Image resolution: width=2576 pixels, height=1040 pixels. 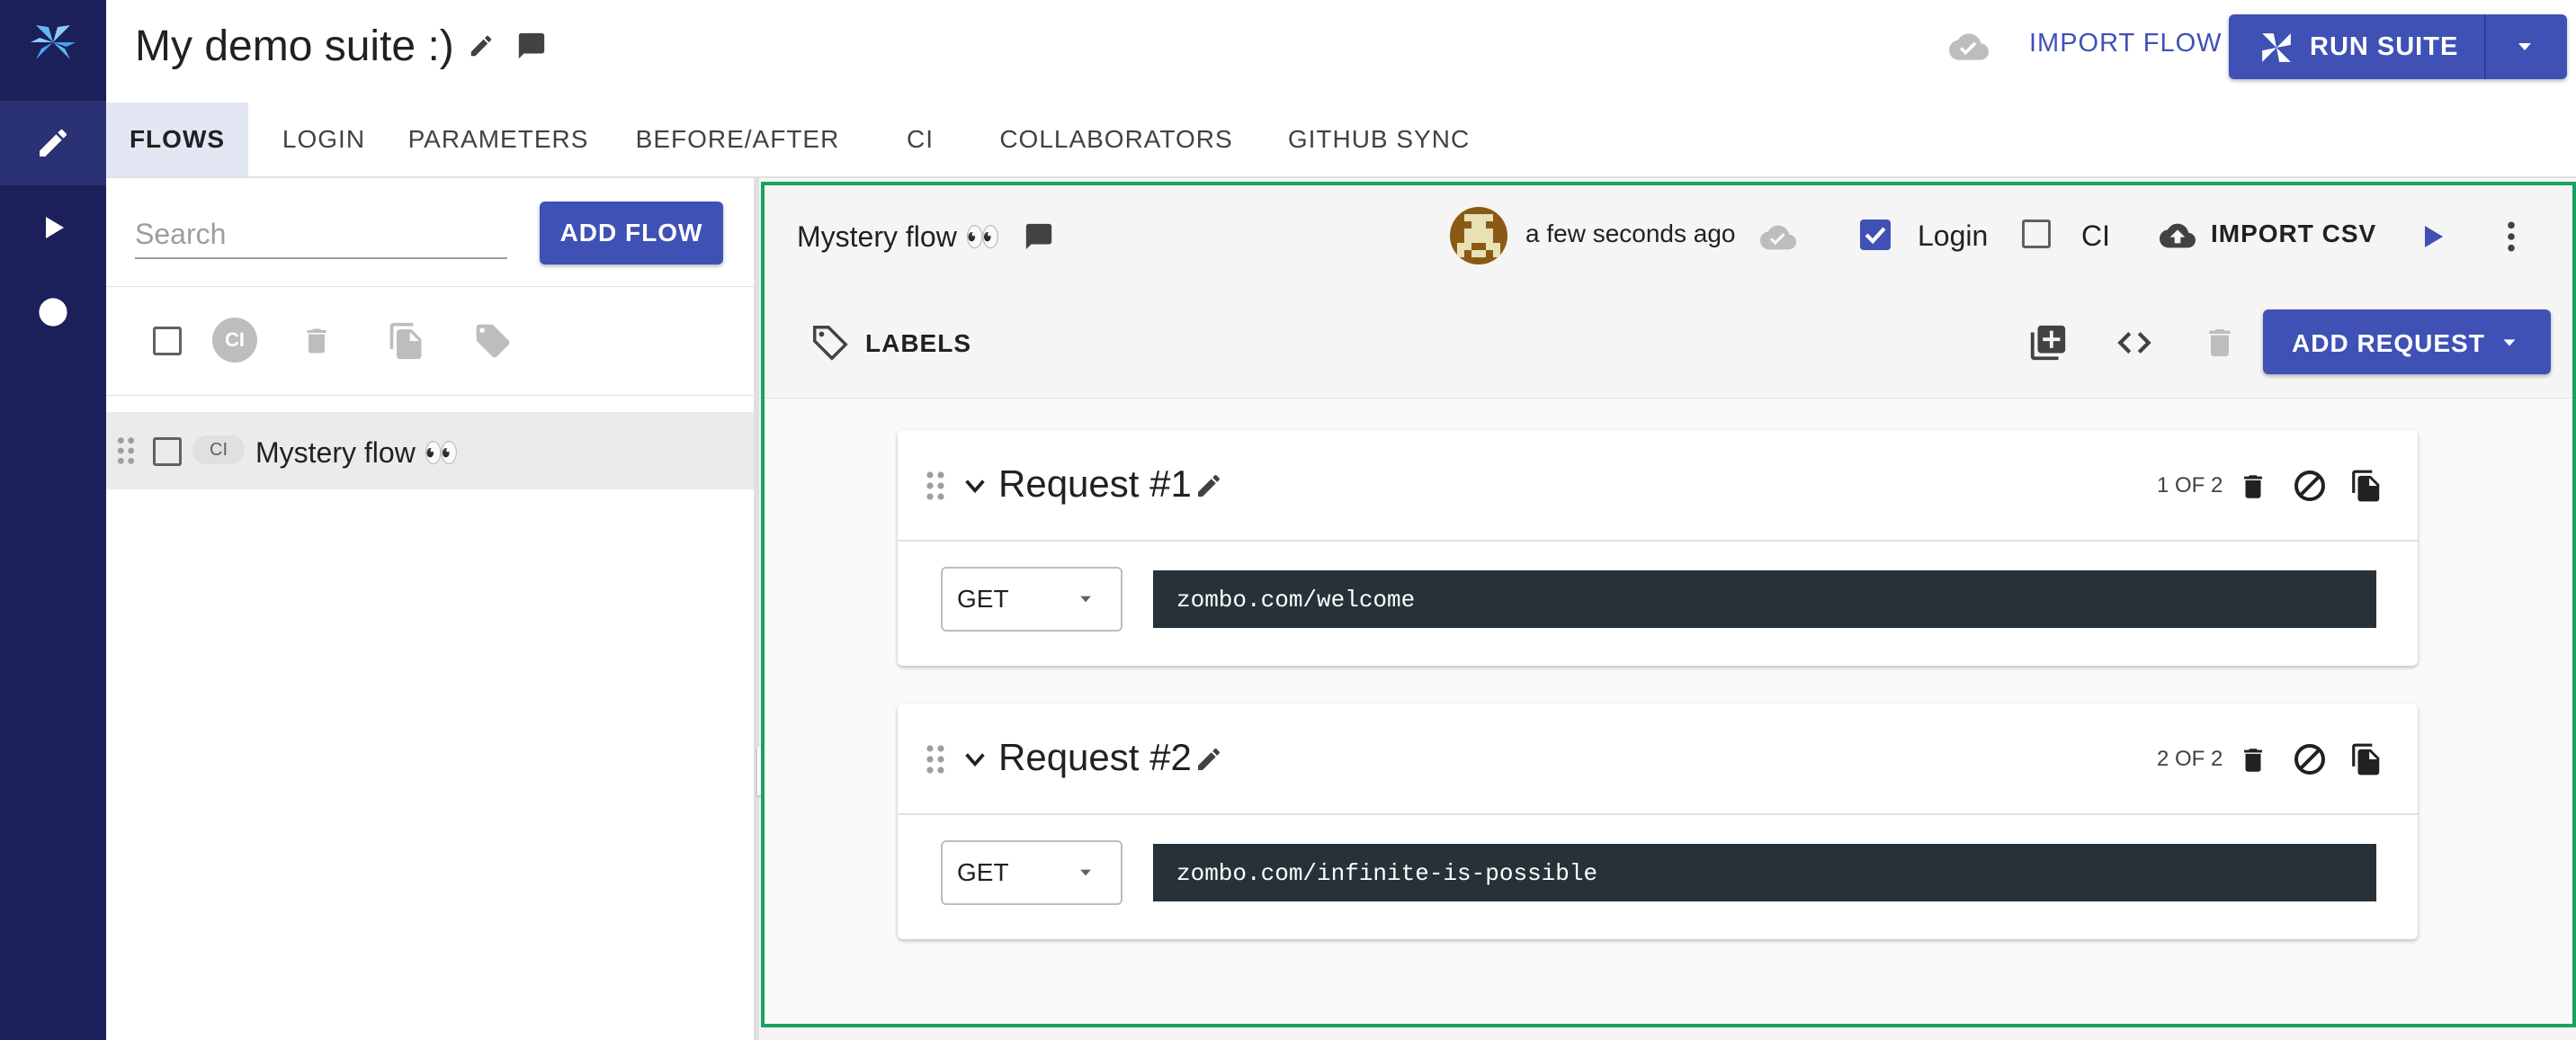 What do you see at coordinates (1658, 548) in the screenshot?
I see `request-card: Request #1 1 OF 2 GET zombo.com/welcome` at bounding box center [1658, 548].